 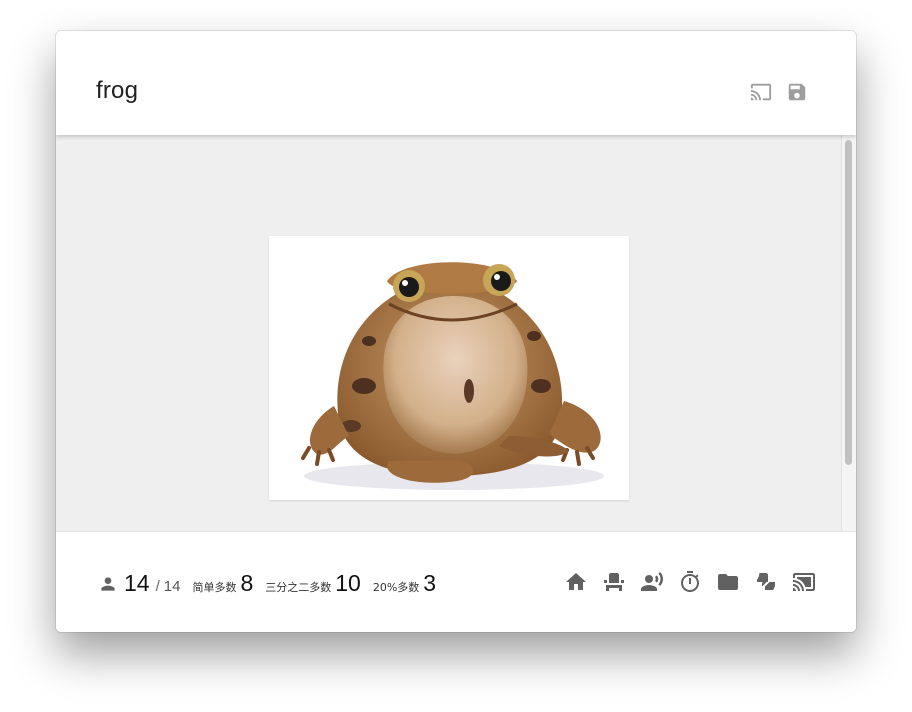 I want to click on twenty-percent-value: 3, so click(x=430, y=583).